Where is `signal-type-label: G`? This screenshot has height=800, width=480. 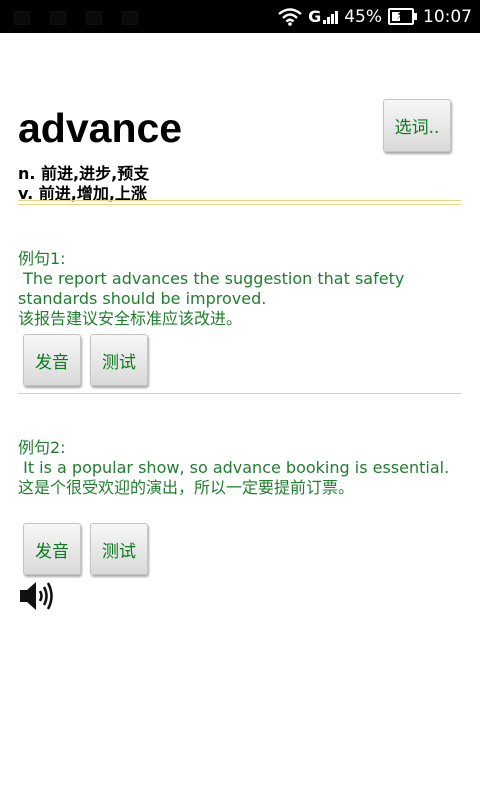 signal-type-label: G is located at coordinates (315, 16).